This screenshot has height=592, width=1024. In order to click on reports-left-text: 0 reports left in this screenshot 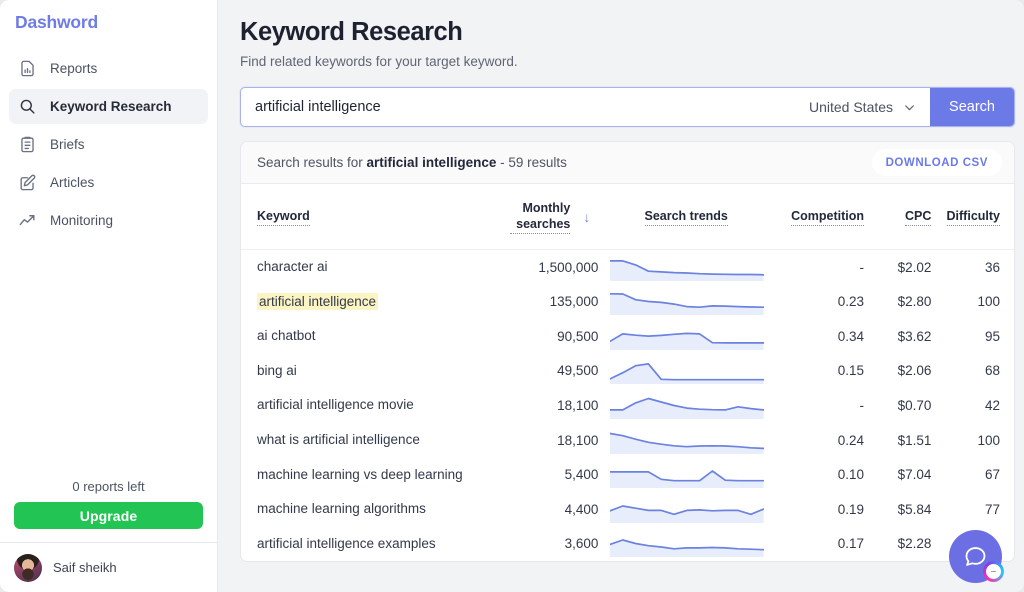, I will do `click(108, 486)`.